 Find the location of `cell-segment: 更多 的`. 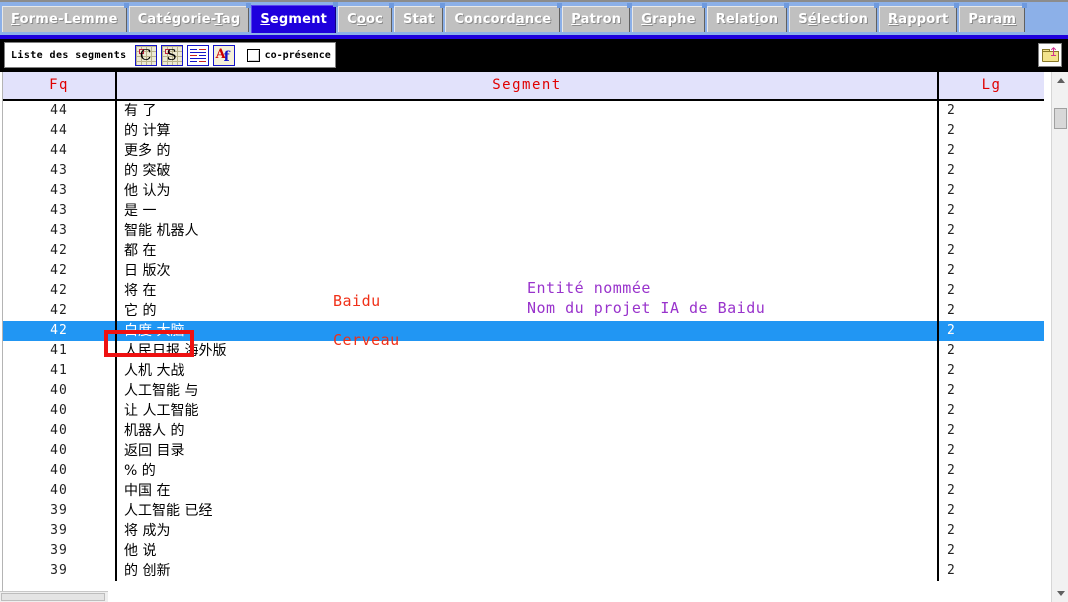

cell-segment: 更多 的 is located at coordinates (528, 151).